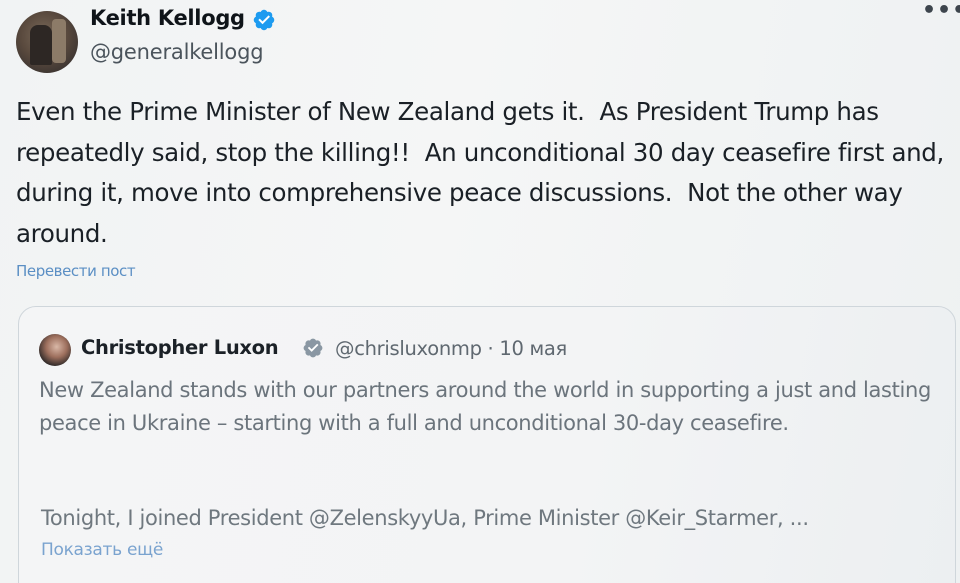 The width and height of the screenshot is (960, 583). I want to click on quoted-author-avatar, so click(55, 350).